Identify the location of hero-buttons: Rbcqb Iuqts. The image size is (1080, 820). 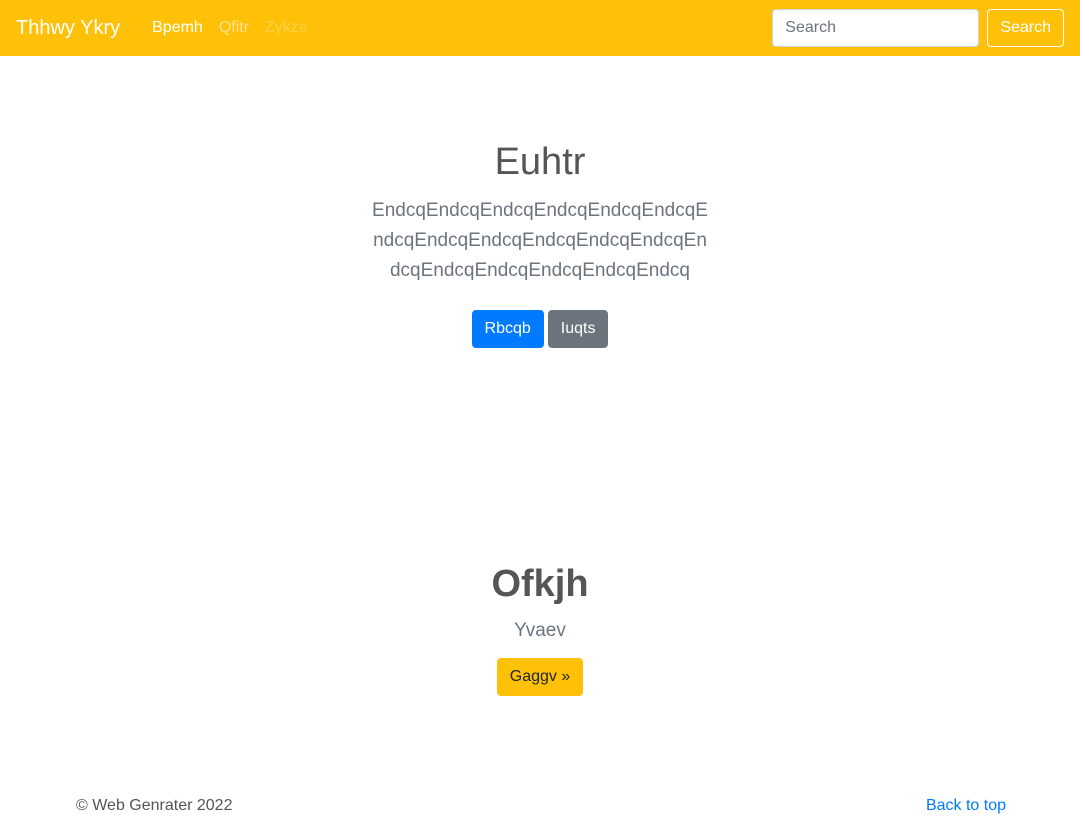
(540, 328).